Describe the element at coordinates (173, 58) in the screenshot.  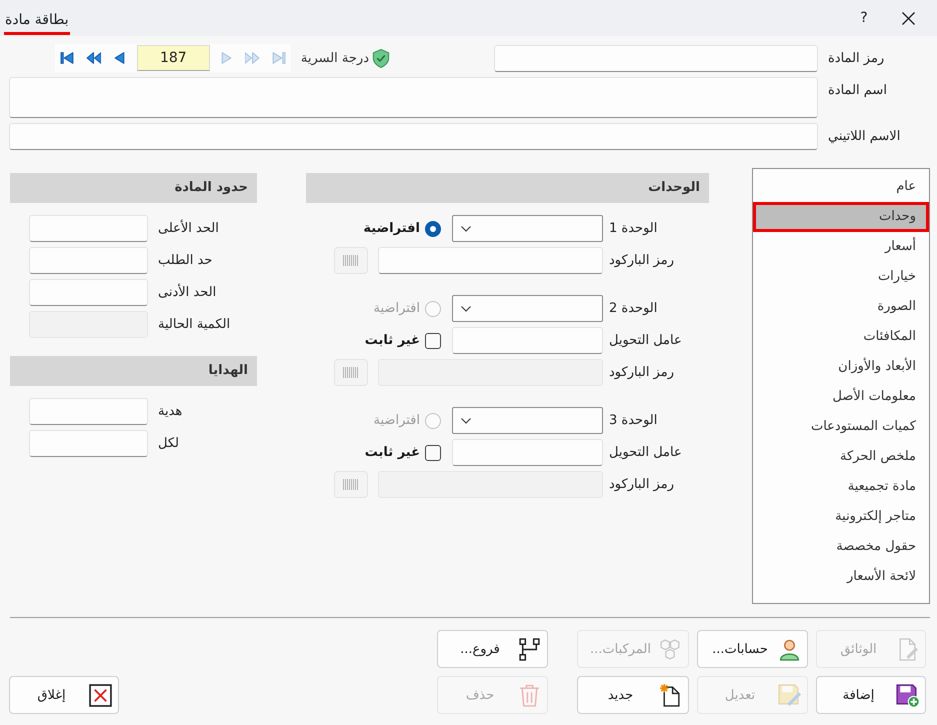
I see `record-number-field: 187` at that location.